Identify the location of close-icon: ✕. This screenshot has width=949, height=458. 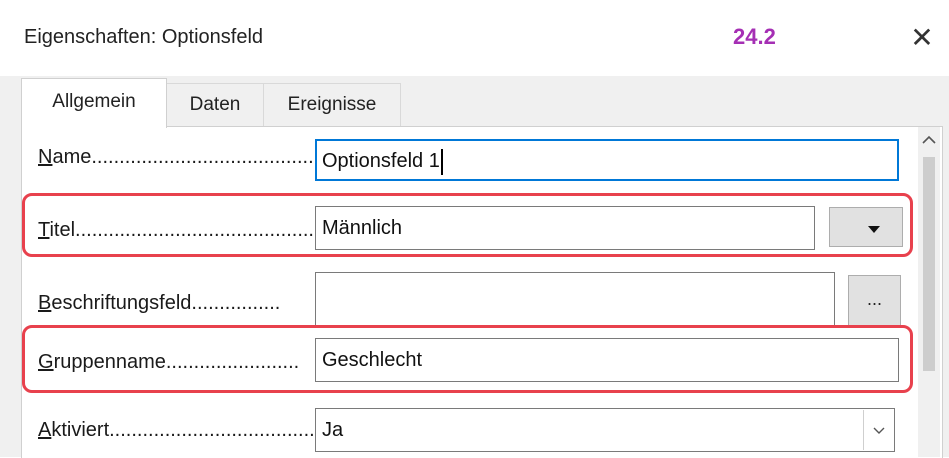
(922, 38).